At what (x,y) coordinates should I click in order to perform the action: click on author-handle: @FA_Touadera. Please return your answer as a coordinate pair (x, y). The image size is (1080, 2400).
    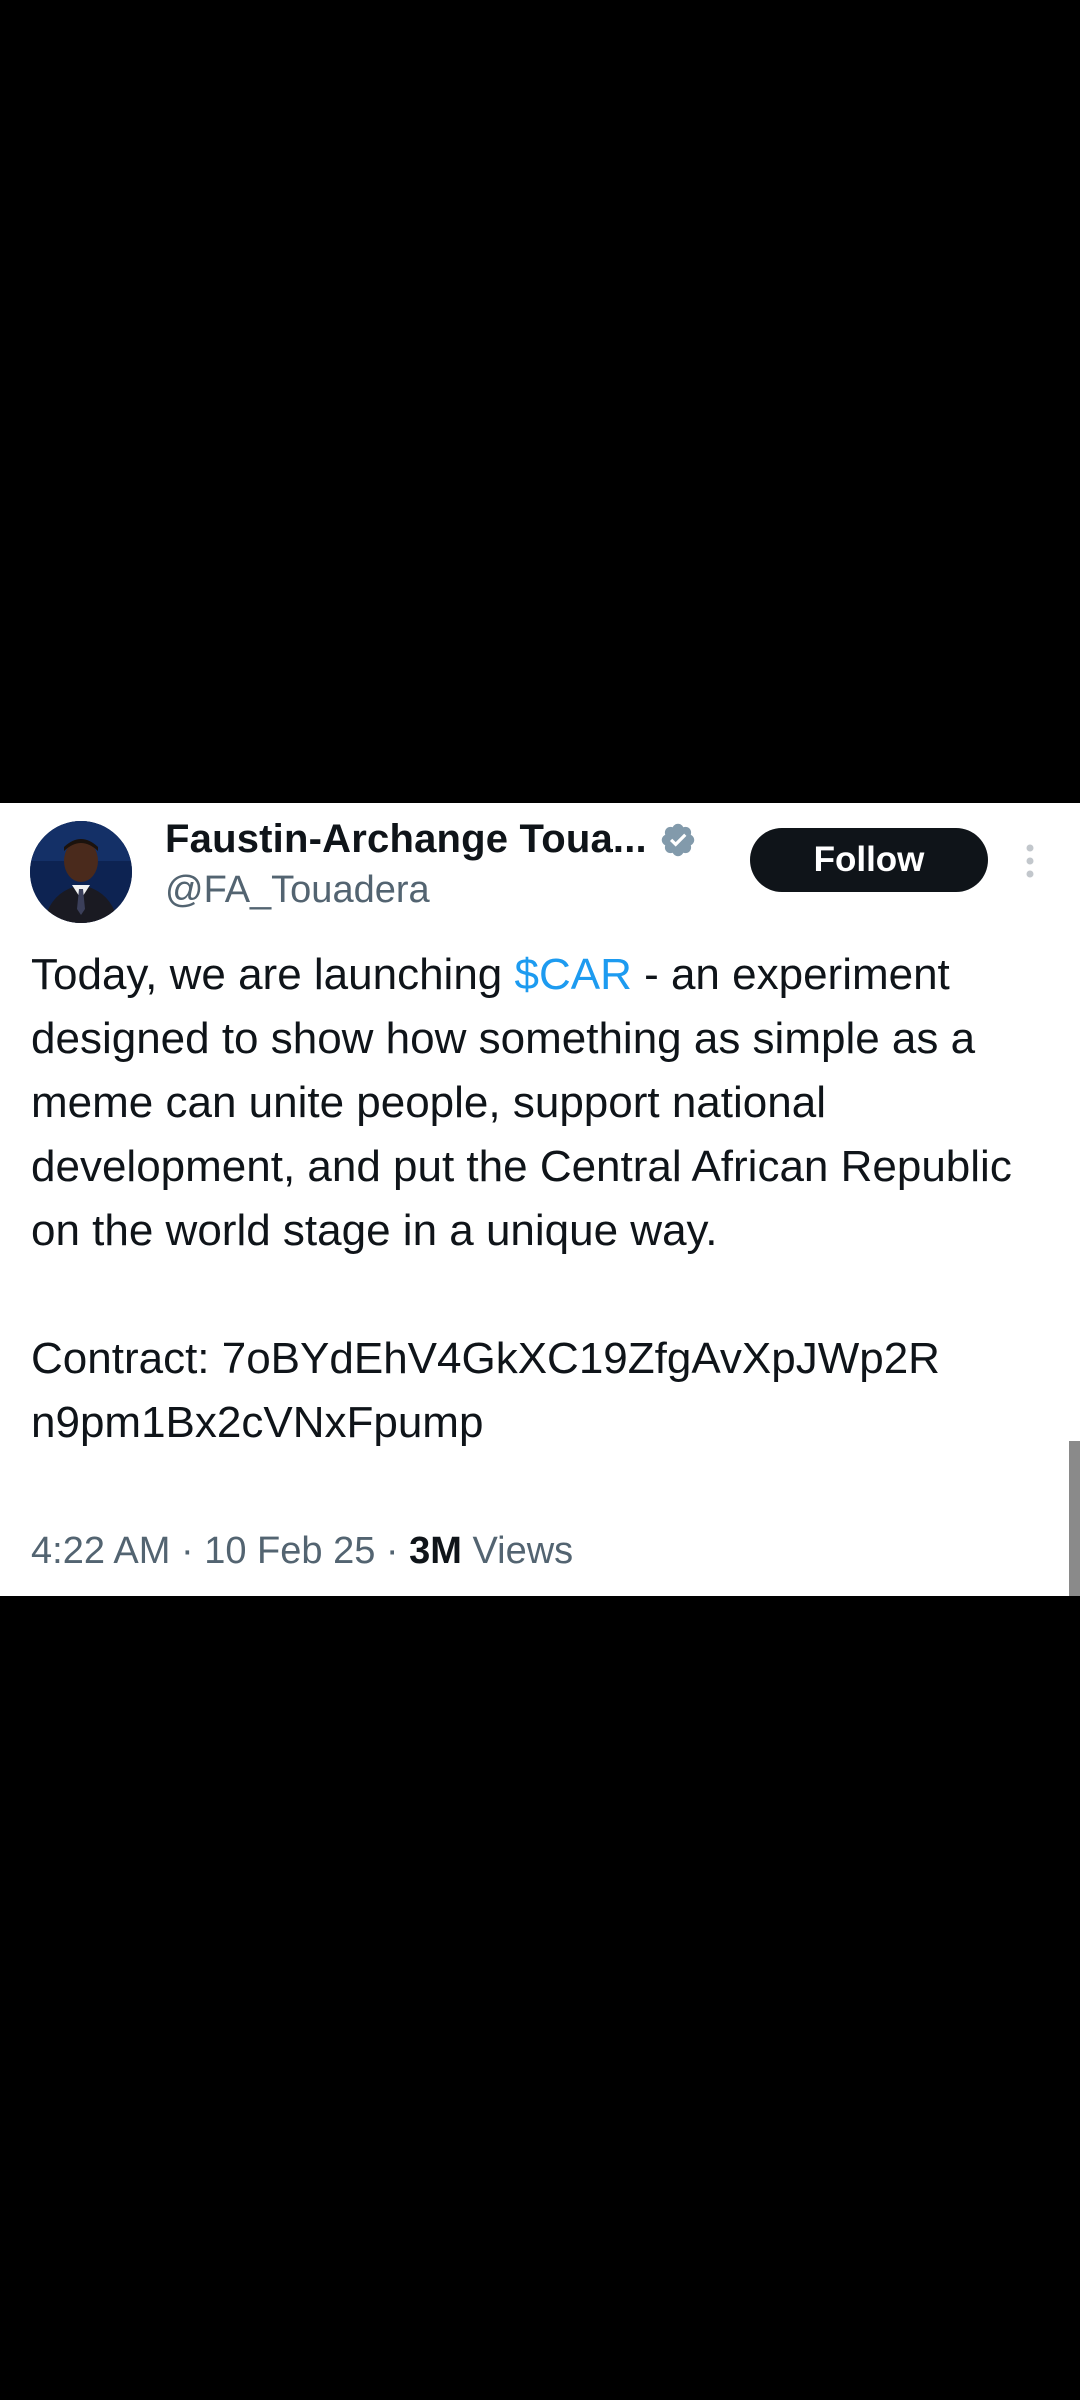
    Looking at the image, I should click on (297, 890).